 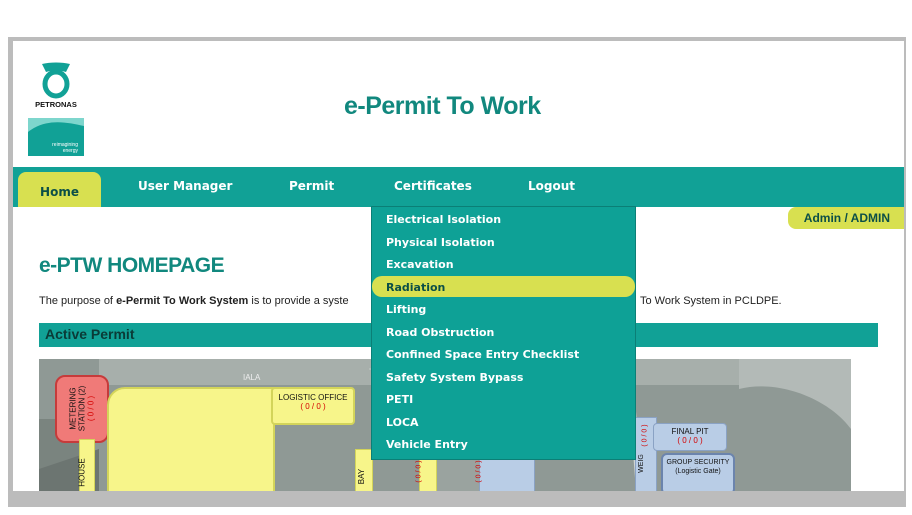 What do you see at coordinates (91, 408) in the screenshot?
I see `metering-count: ( 0 / 0 )` at bounding box center [91, 408].